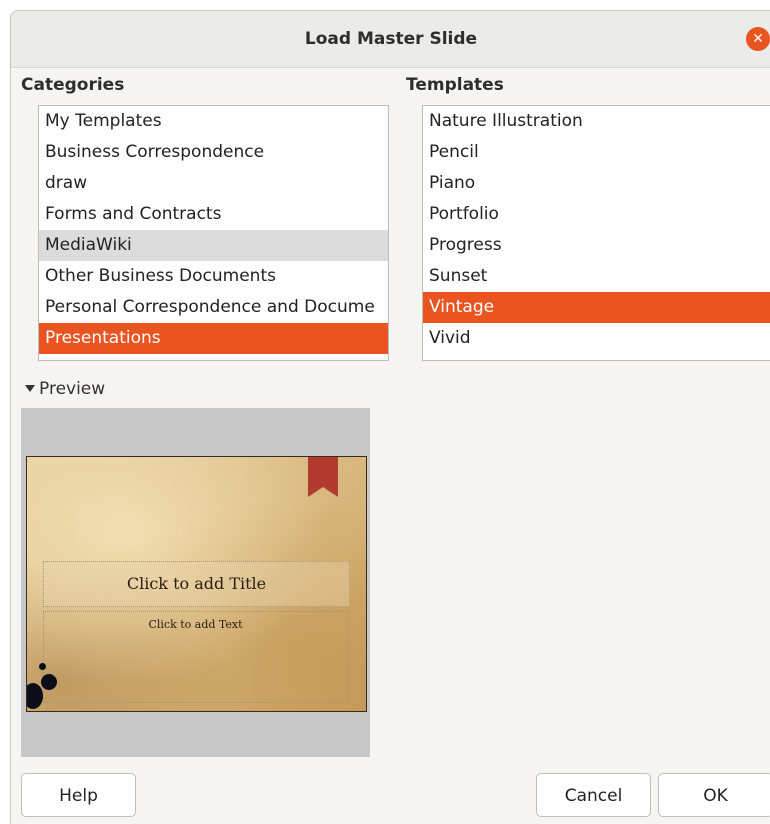 Image resolution: width=770 pixels, height=824 pixels. I want to click on categories-label: Categories, so click(73, 85).